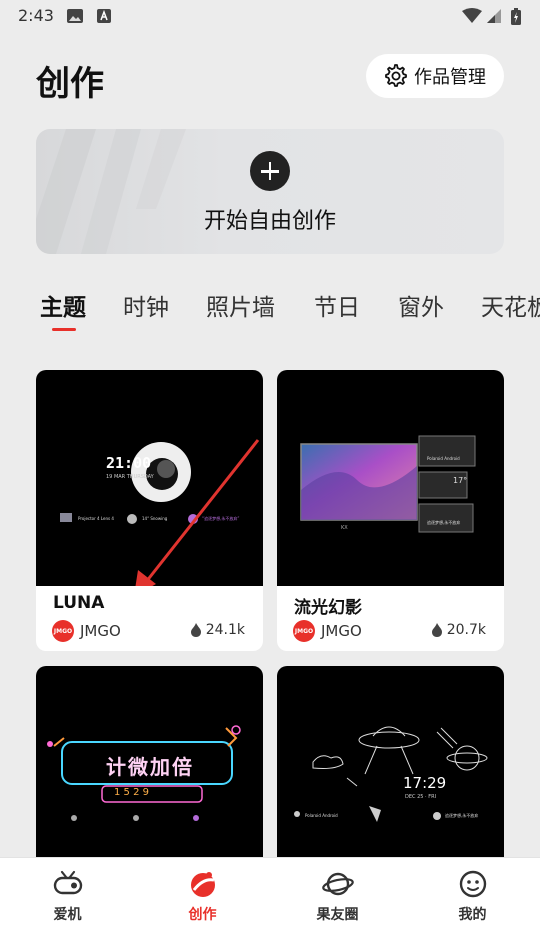 Image resolution: width=540 pixels, height=930 pixels. I want to click on nav-label: 创作, so click(202, 915).